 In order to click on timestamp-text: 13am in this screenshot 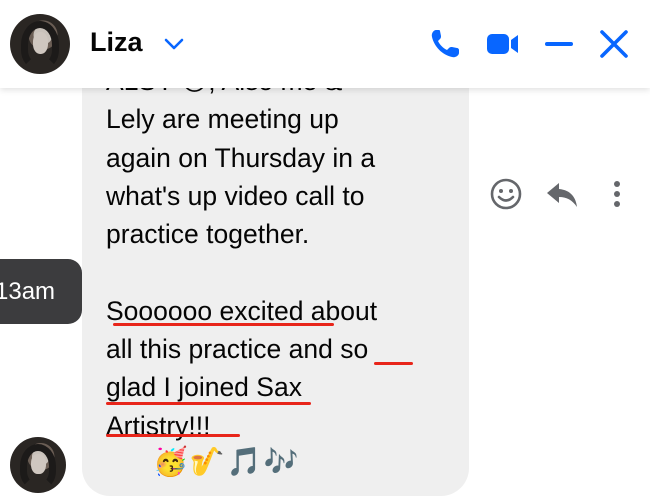, I will do `click(28, 291)`.